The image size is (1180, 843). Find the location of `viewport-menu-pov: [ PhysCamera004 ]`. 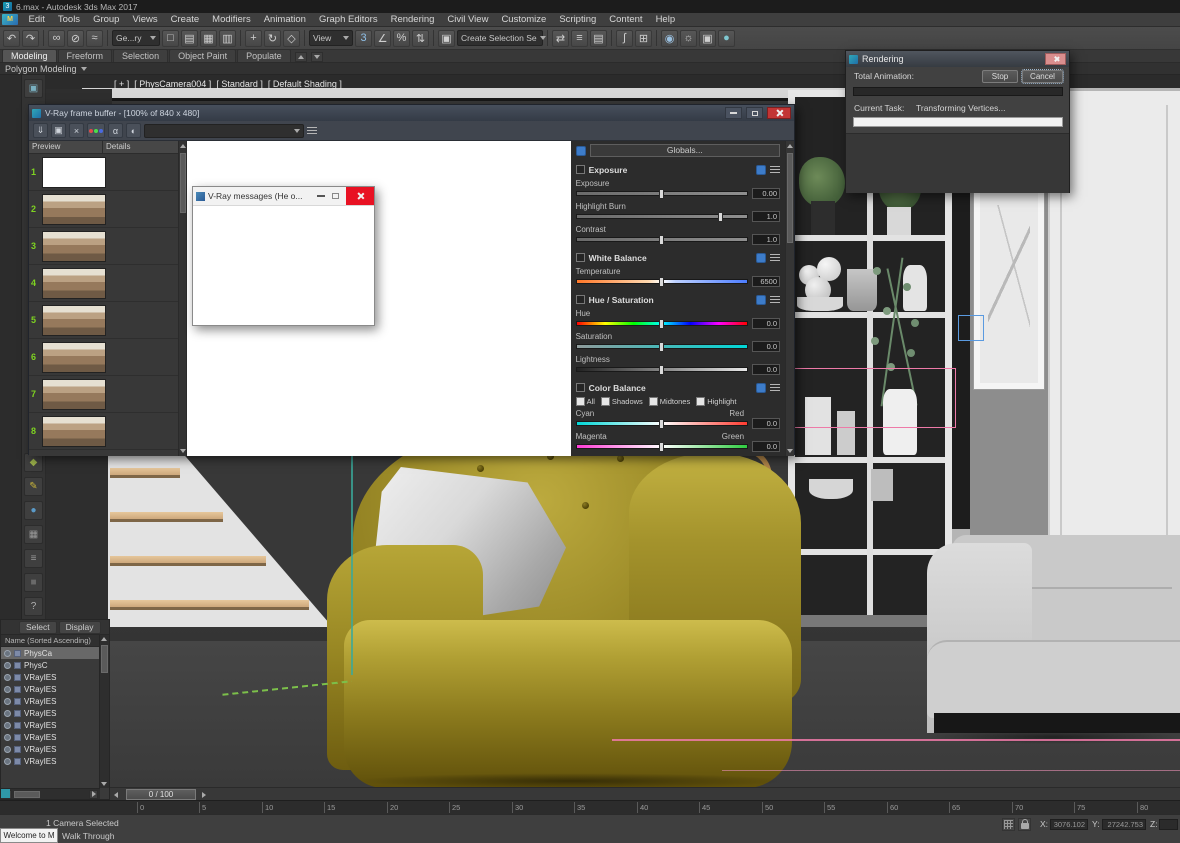

viewport-menu-pov: [ PhysCamera004 ] is located at coordinates (172, 84).